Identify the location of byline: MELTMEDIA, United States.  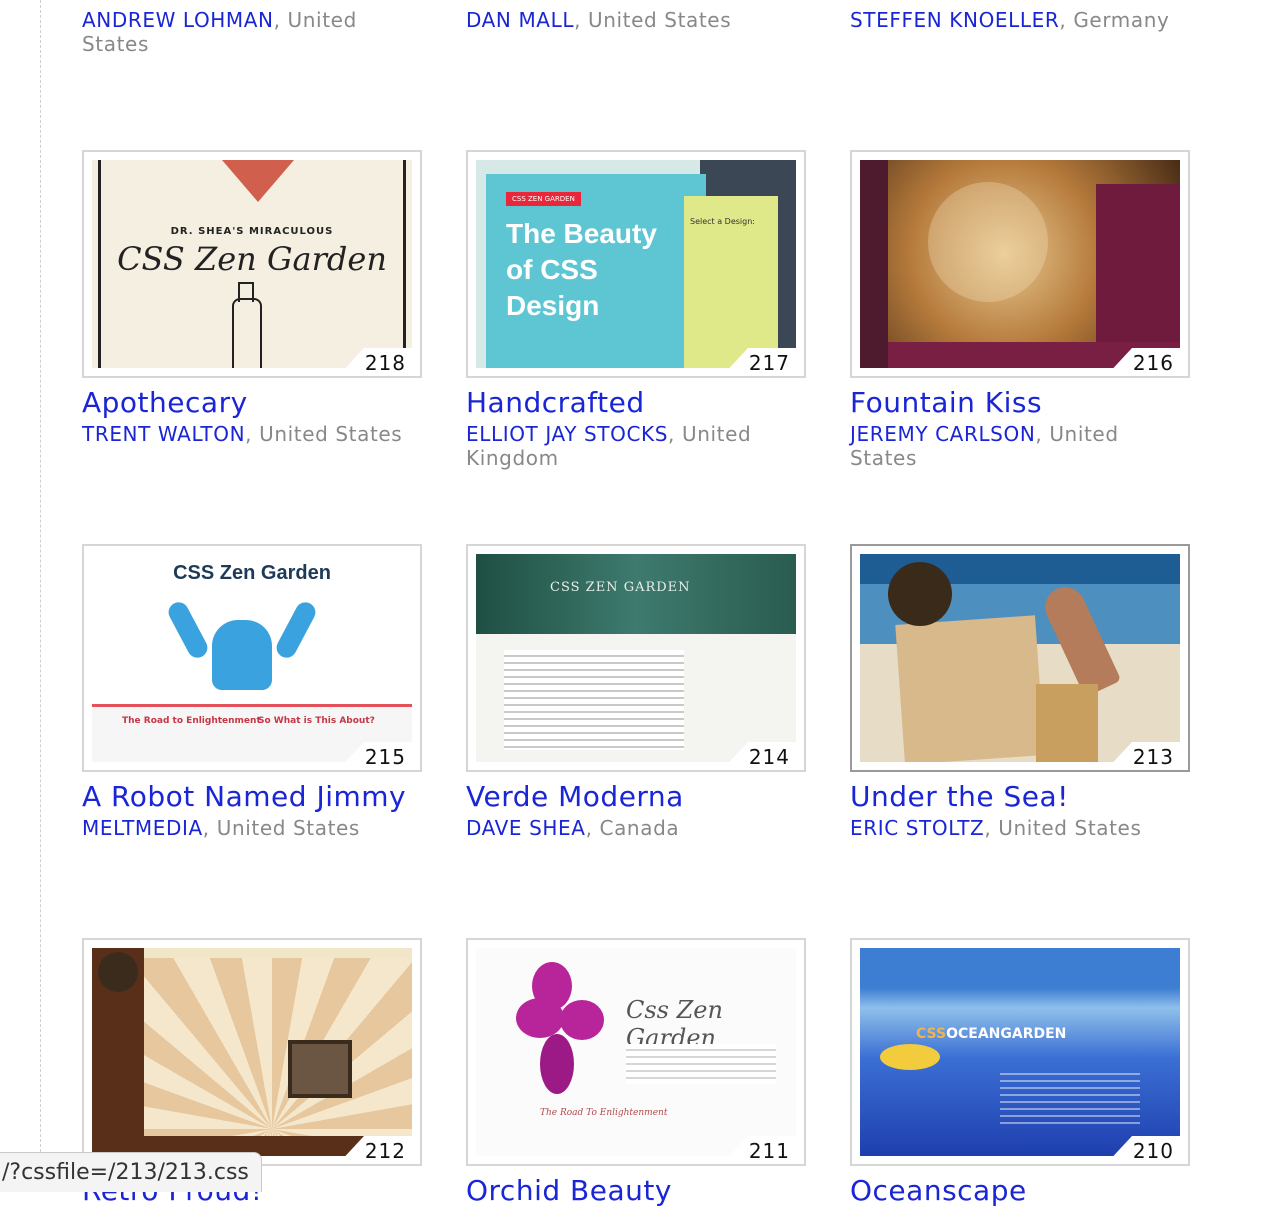
(221, 828).